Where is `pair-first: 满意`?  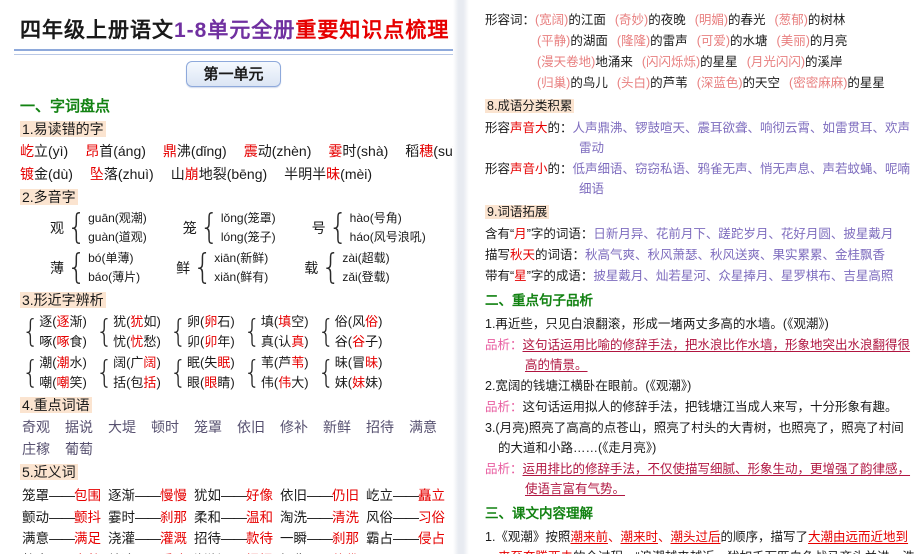
pair-first: 满意 is located at coordinates (35, 538).